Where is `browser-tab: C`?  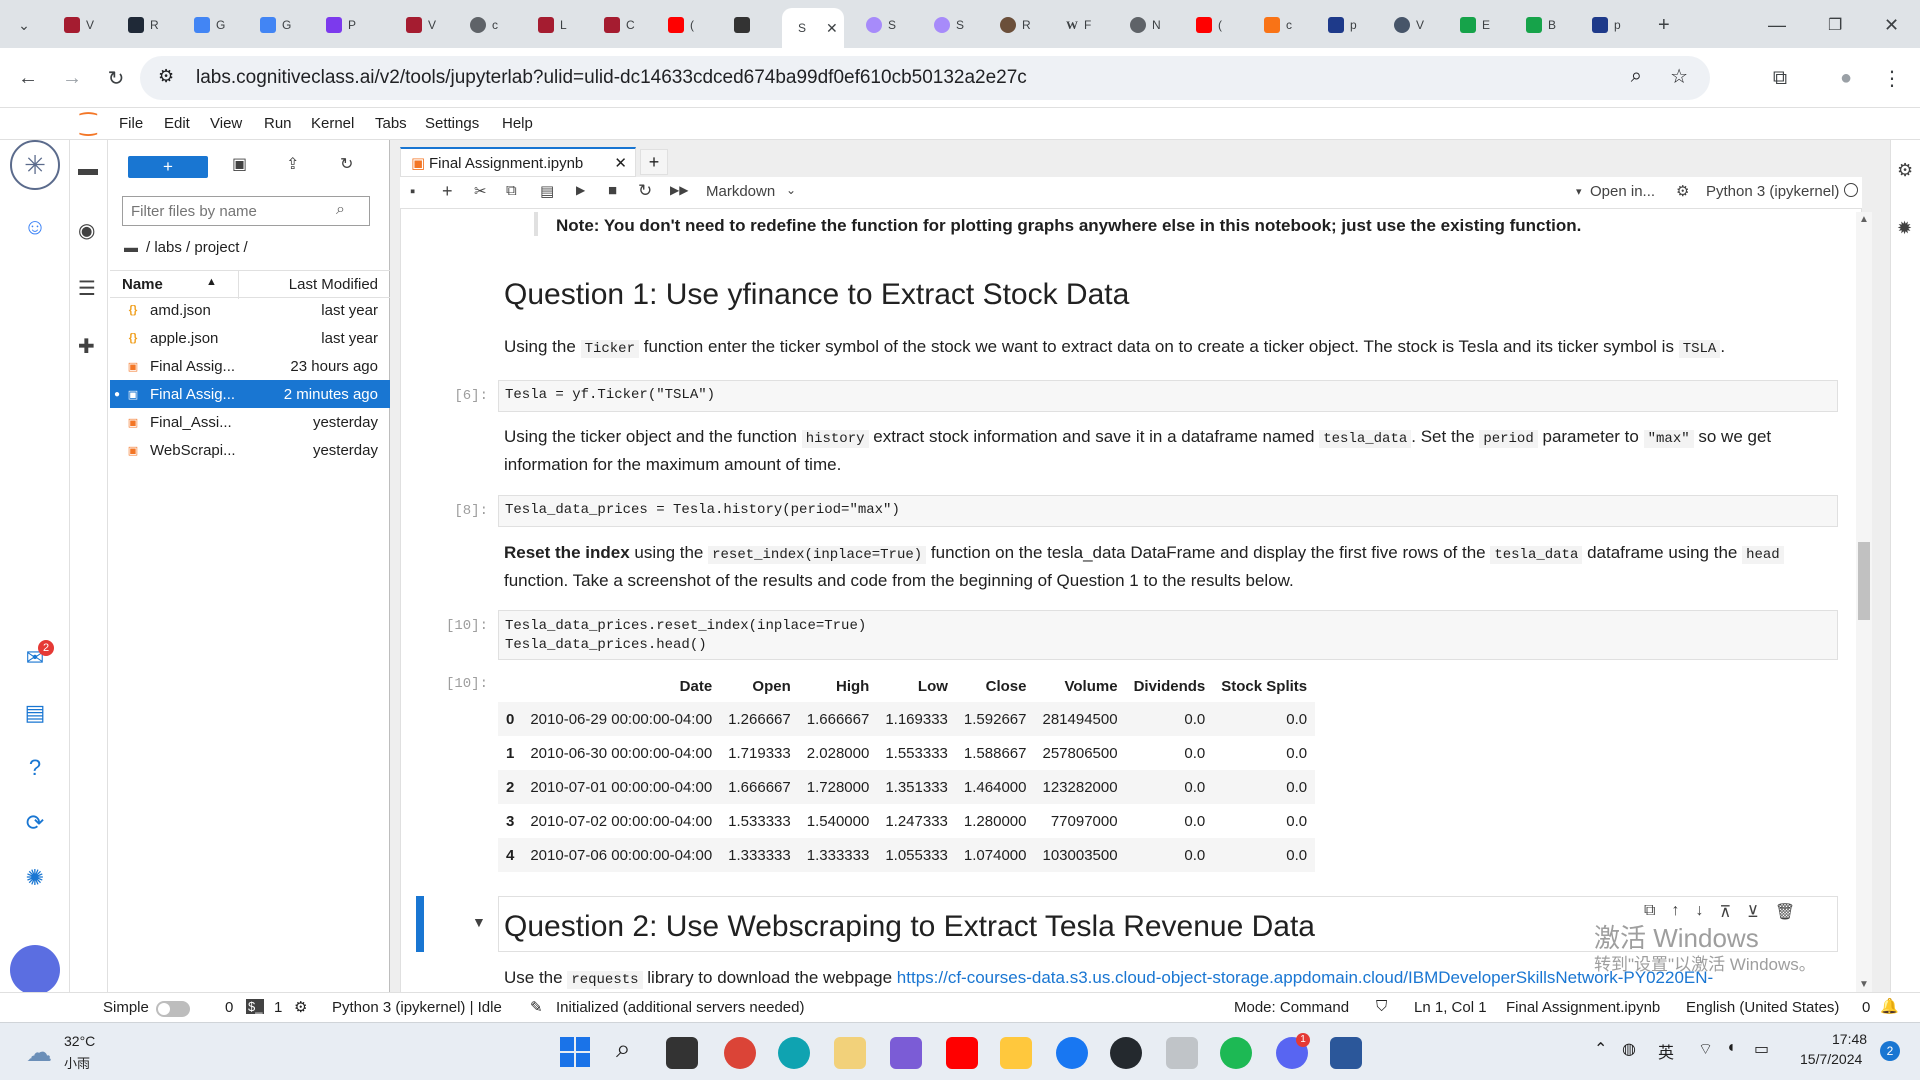 browser-tab: C is located at coordinates (619, 25).